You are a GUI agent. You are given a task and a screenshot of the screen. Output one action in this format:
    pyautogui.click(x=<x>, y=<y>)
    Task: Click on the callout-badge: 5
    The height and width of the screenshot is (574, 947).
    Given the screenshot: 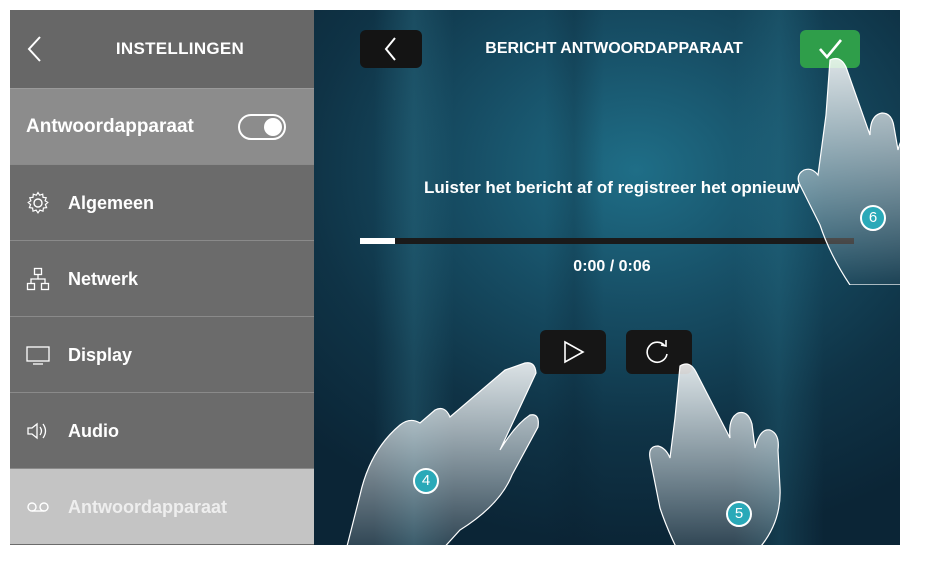 What is the action you would take?
    pyautogui.click(x=739, y=514)
    